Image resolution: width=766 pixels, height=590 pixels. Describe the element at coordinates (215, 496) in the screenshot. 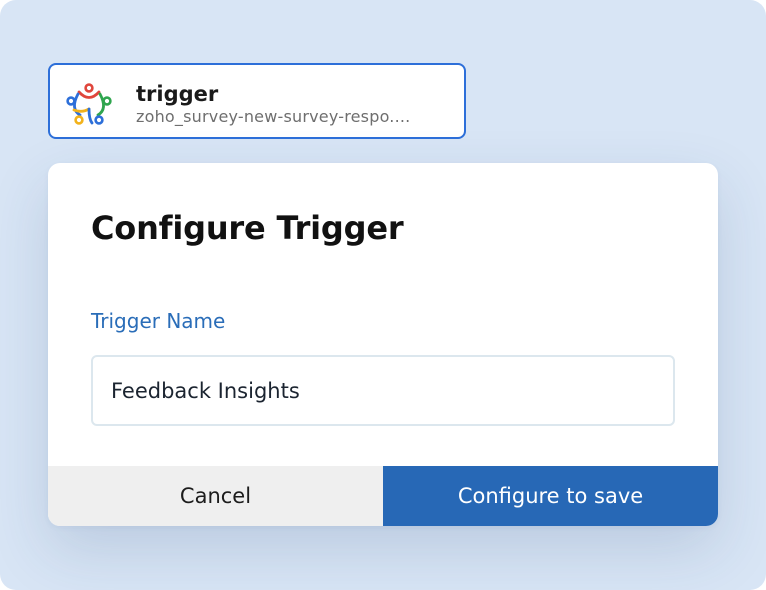

I see `cancel-button: Cancel` at that location.